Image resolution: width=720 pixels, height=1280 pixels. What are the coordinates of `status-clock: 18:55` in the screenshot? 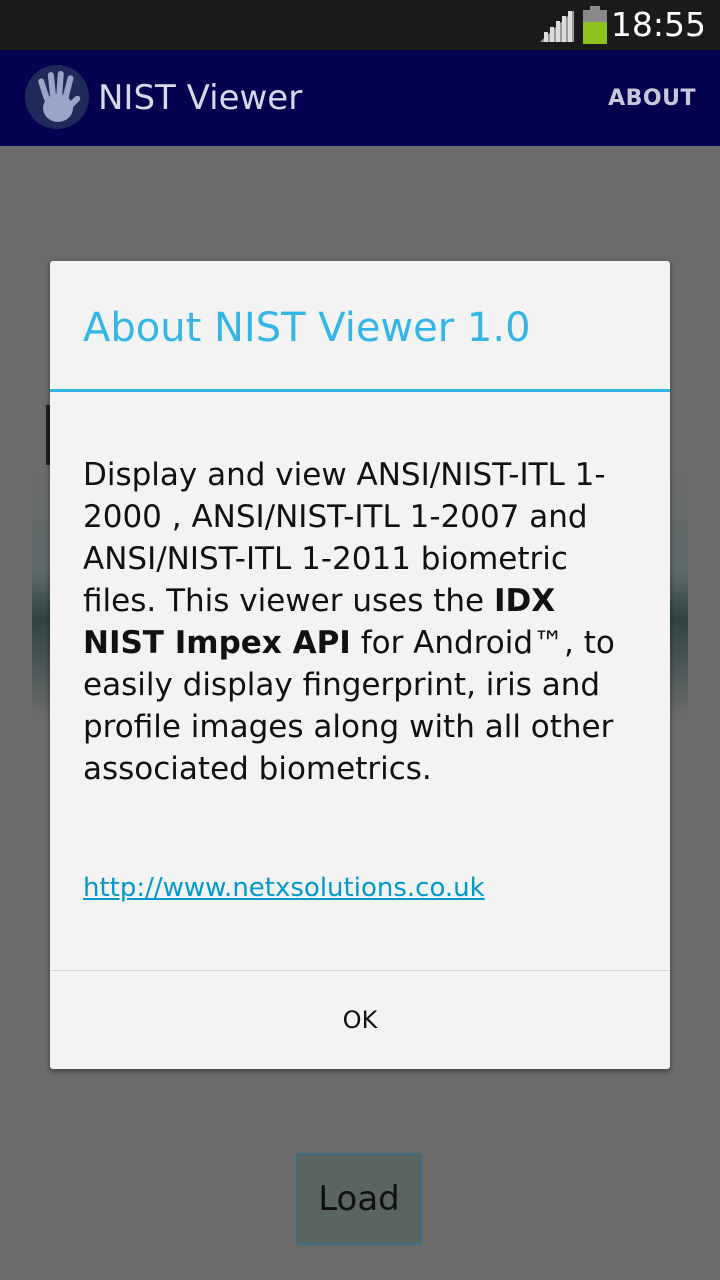 It's located at (658, 24).